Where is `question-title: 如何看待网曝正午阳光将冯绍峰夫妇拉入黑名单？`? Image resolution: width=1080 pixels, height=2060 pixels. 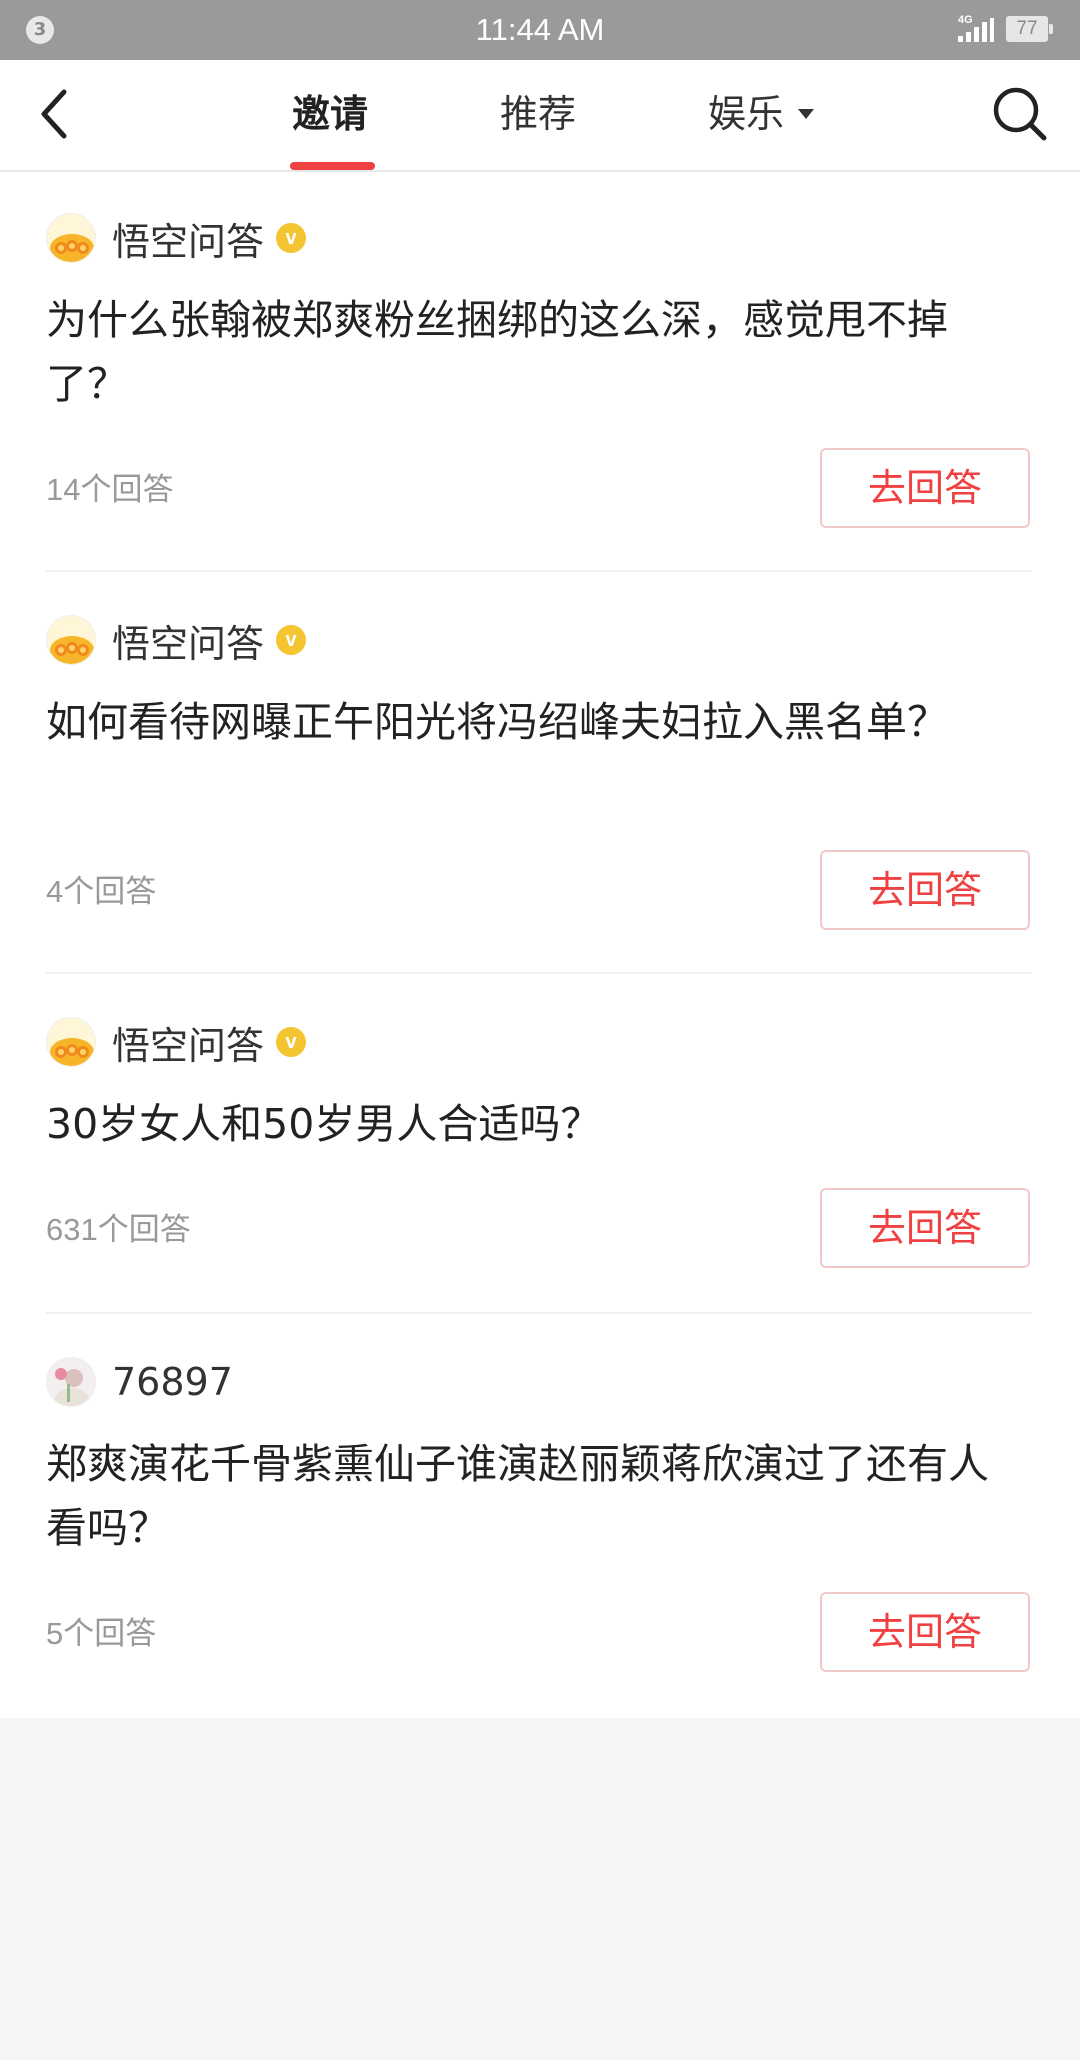
question-title: 如何看待网曝正午阳光将冯绍峰夫妇拉入黑名单？ is located at coordinates (536, 722).